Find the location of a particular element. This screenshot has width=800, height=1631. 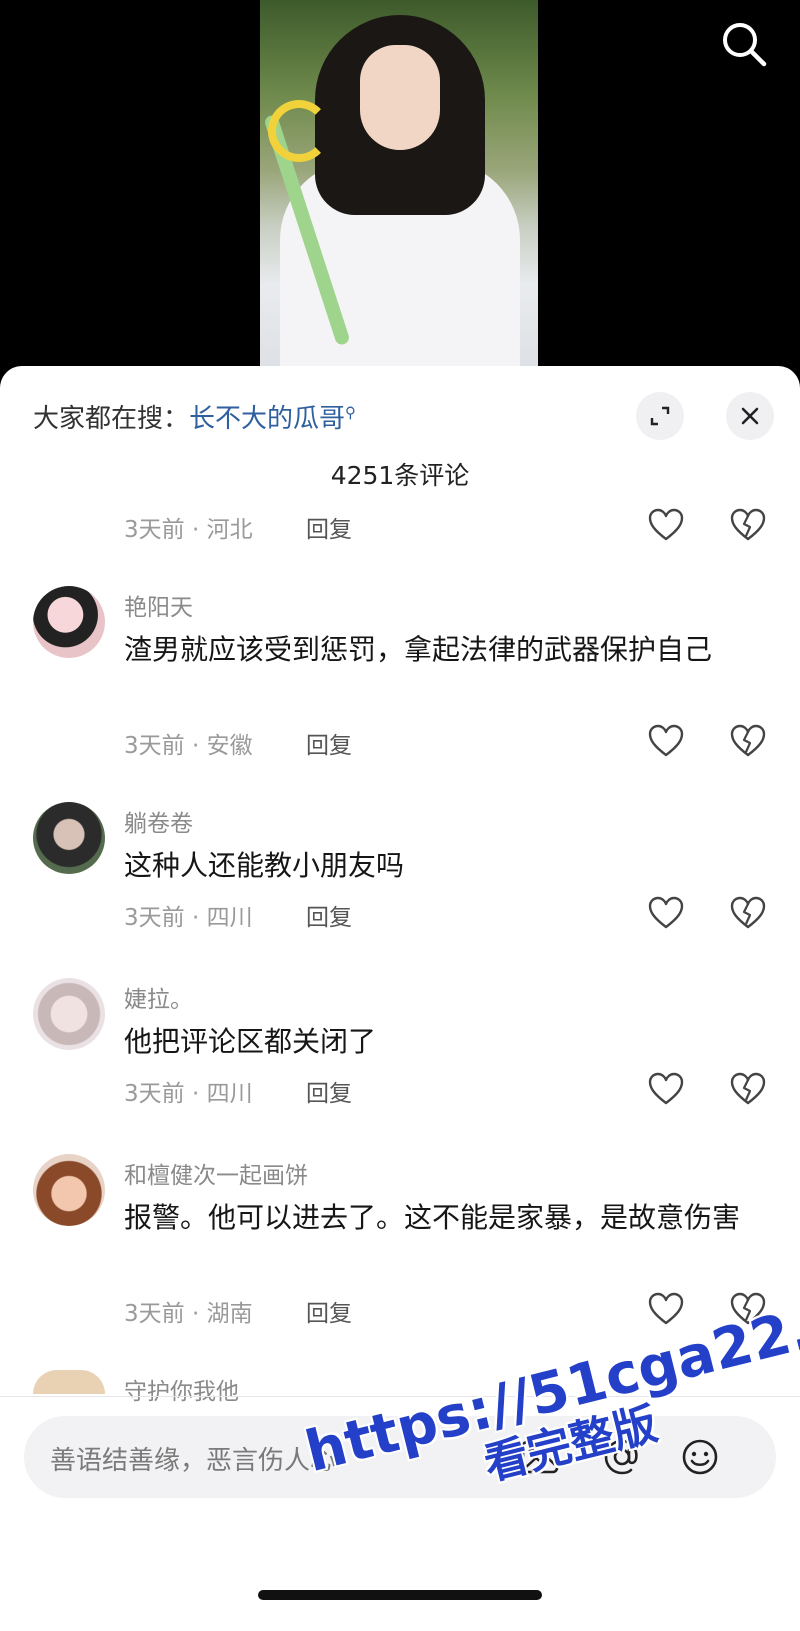

video-frame is located at coordinates (399, 190).